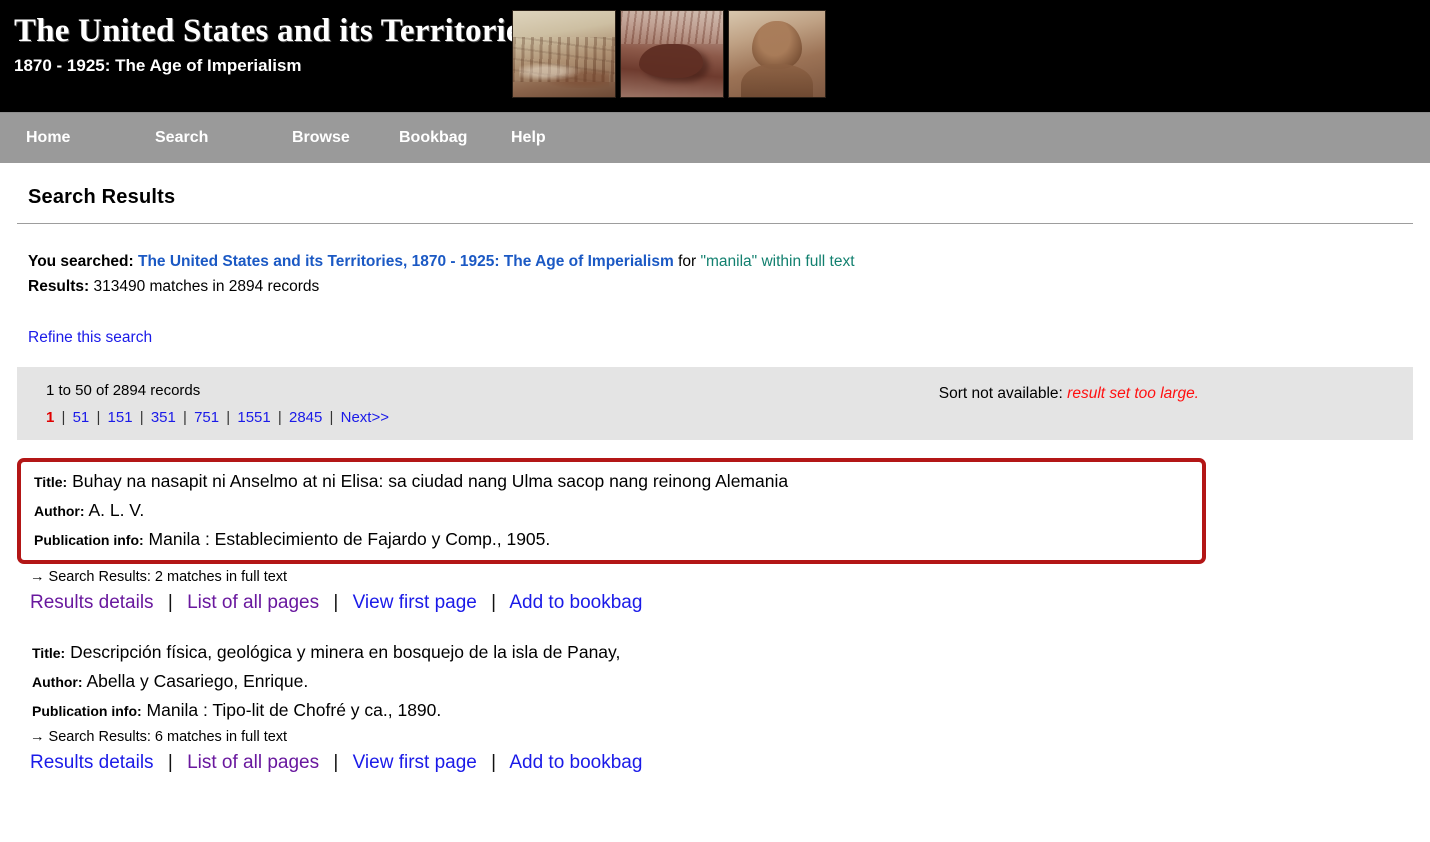  What do you see at coordinates (120, 417) in the screenshot?
I see `pagination-page-151: 151` at bounding box center [120, 417].